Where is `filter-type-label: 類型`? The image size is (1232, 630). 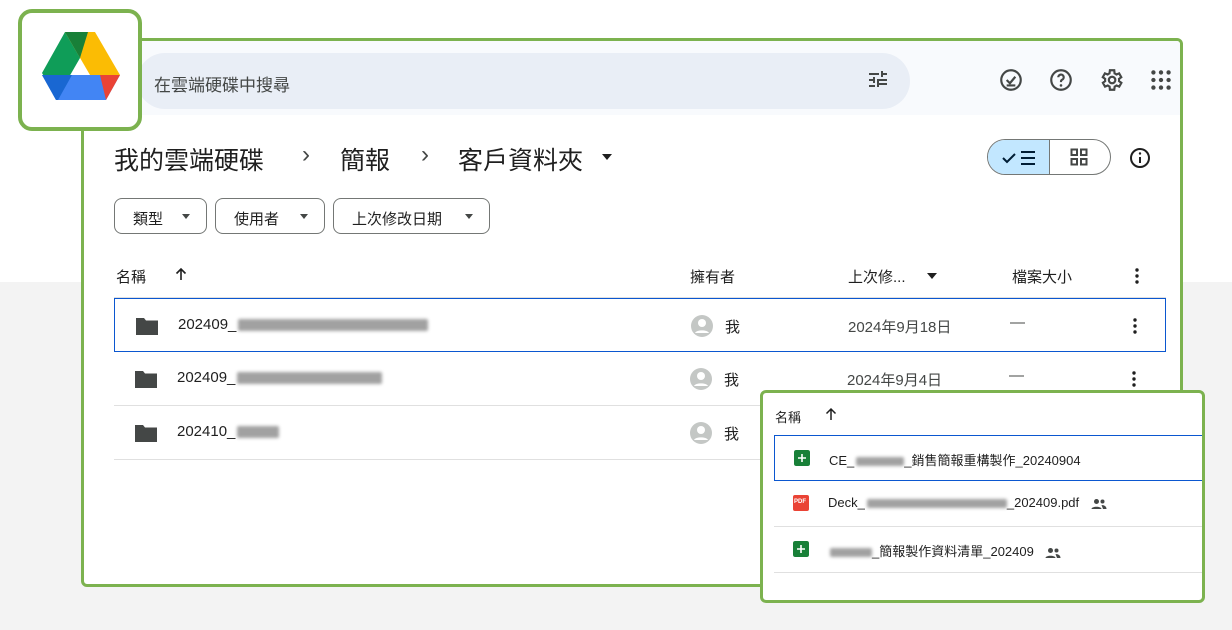
filter-type-label: 類型 is located at coordinates (148, 219).